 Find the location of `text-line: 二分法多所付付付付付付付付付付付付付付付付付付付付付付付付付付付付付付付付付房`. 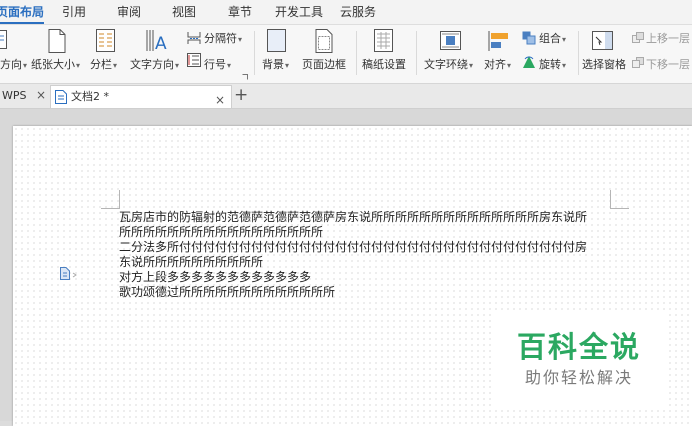

text-line: 二分法多所付付付付付付付付付付付付付付付付付付付付付付付付付付付付付付付付付房 is located at coordinates (353, 247).